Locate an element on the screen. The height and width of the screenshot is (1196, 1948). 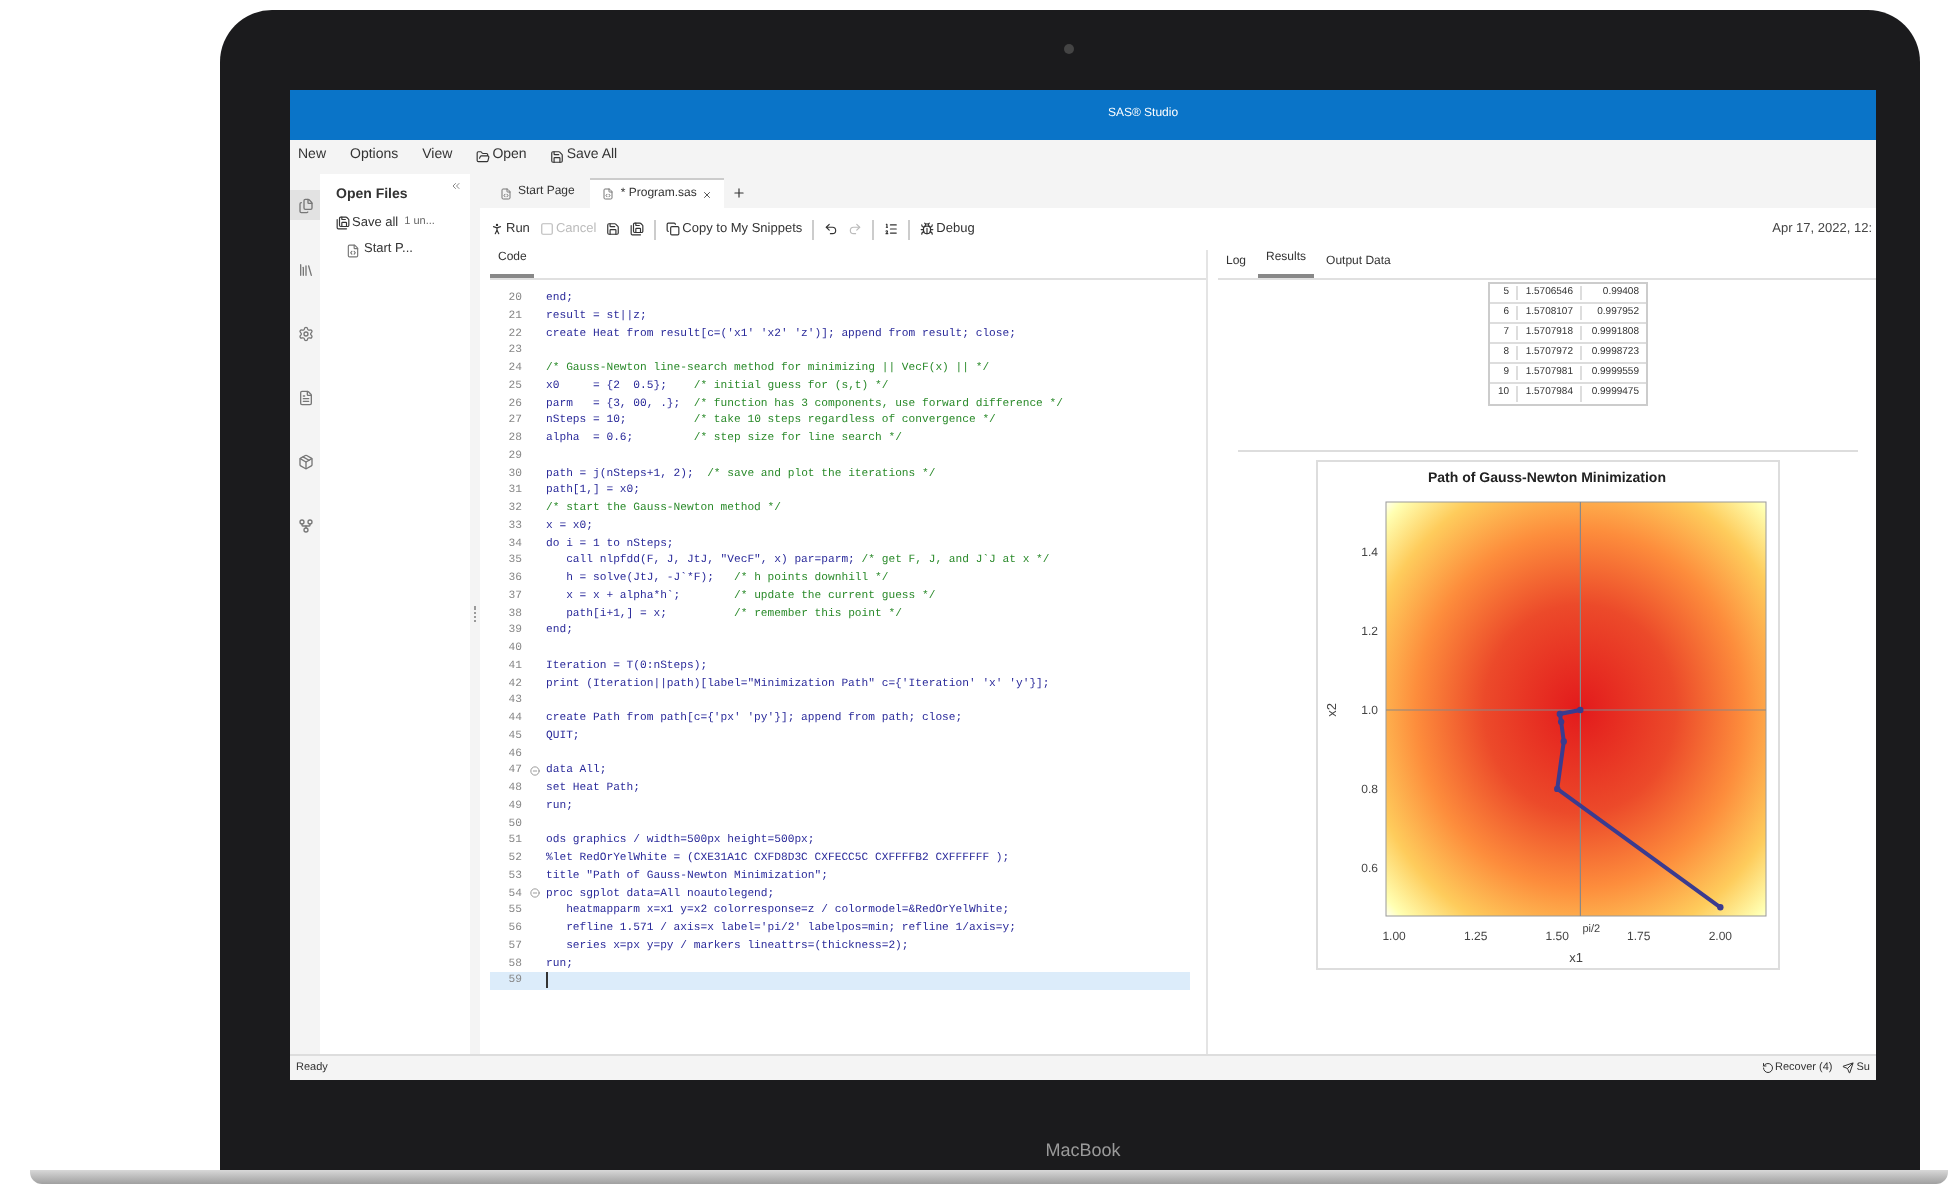
files-icon is located at coordinates (305, 205).